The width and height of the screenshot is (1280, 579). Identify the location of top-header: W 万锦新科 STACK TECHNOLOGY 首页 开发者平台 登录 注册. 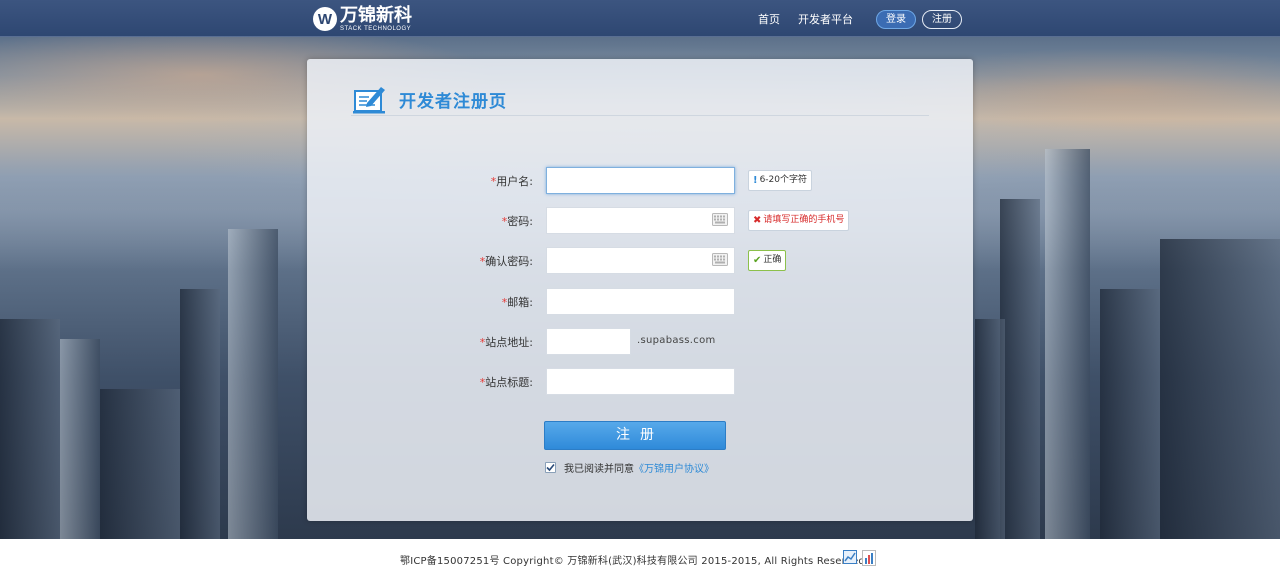
(640, 18).